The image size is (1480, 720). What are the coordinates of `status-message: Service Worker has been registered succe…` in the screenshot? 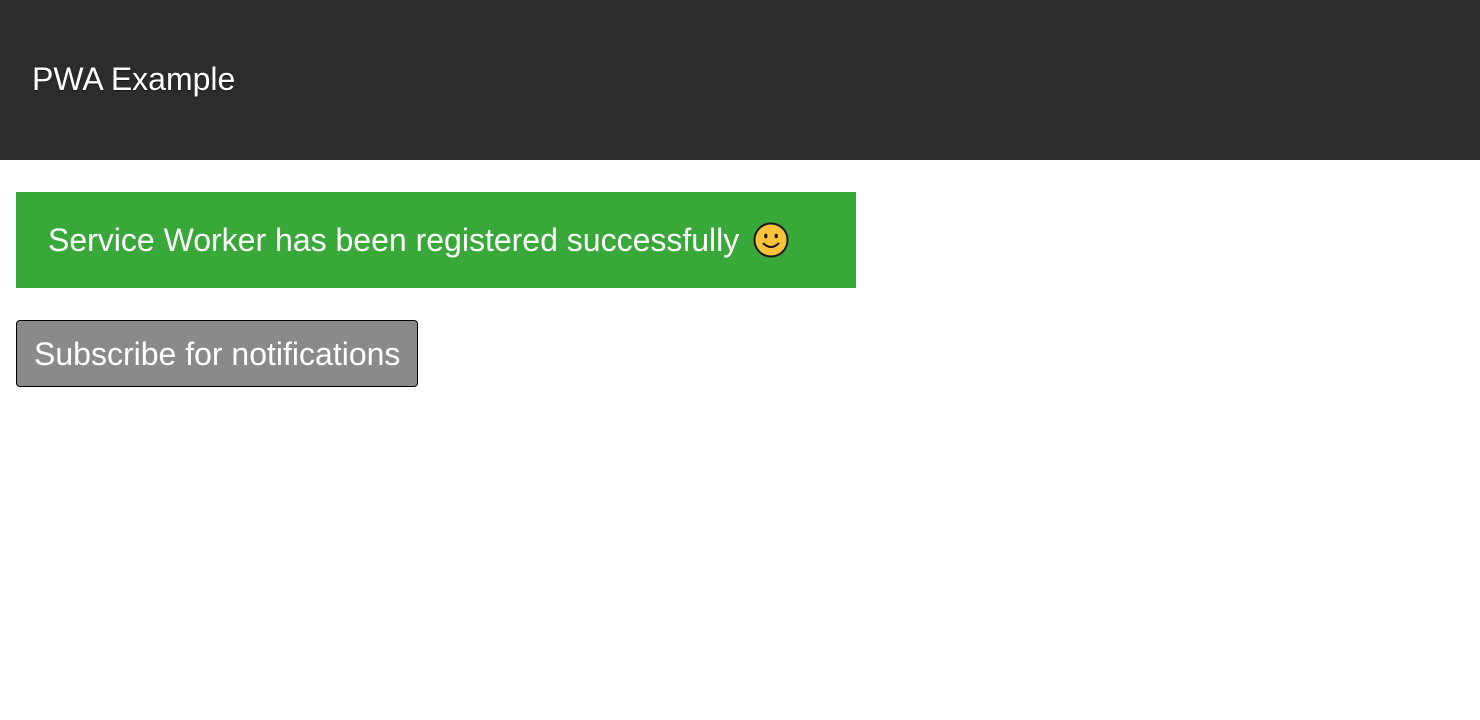 It's located at (394, 240).